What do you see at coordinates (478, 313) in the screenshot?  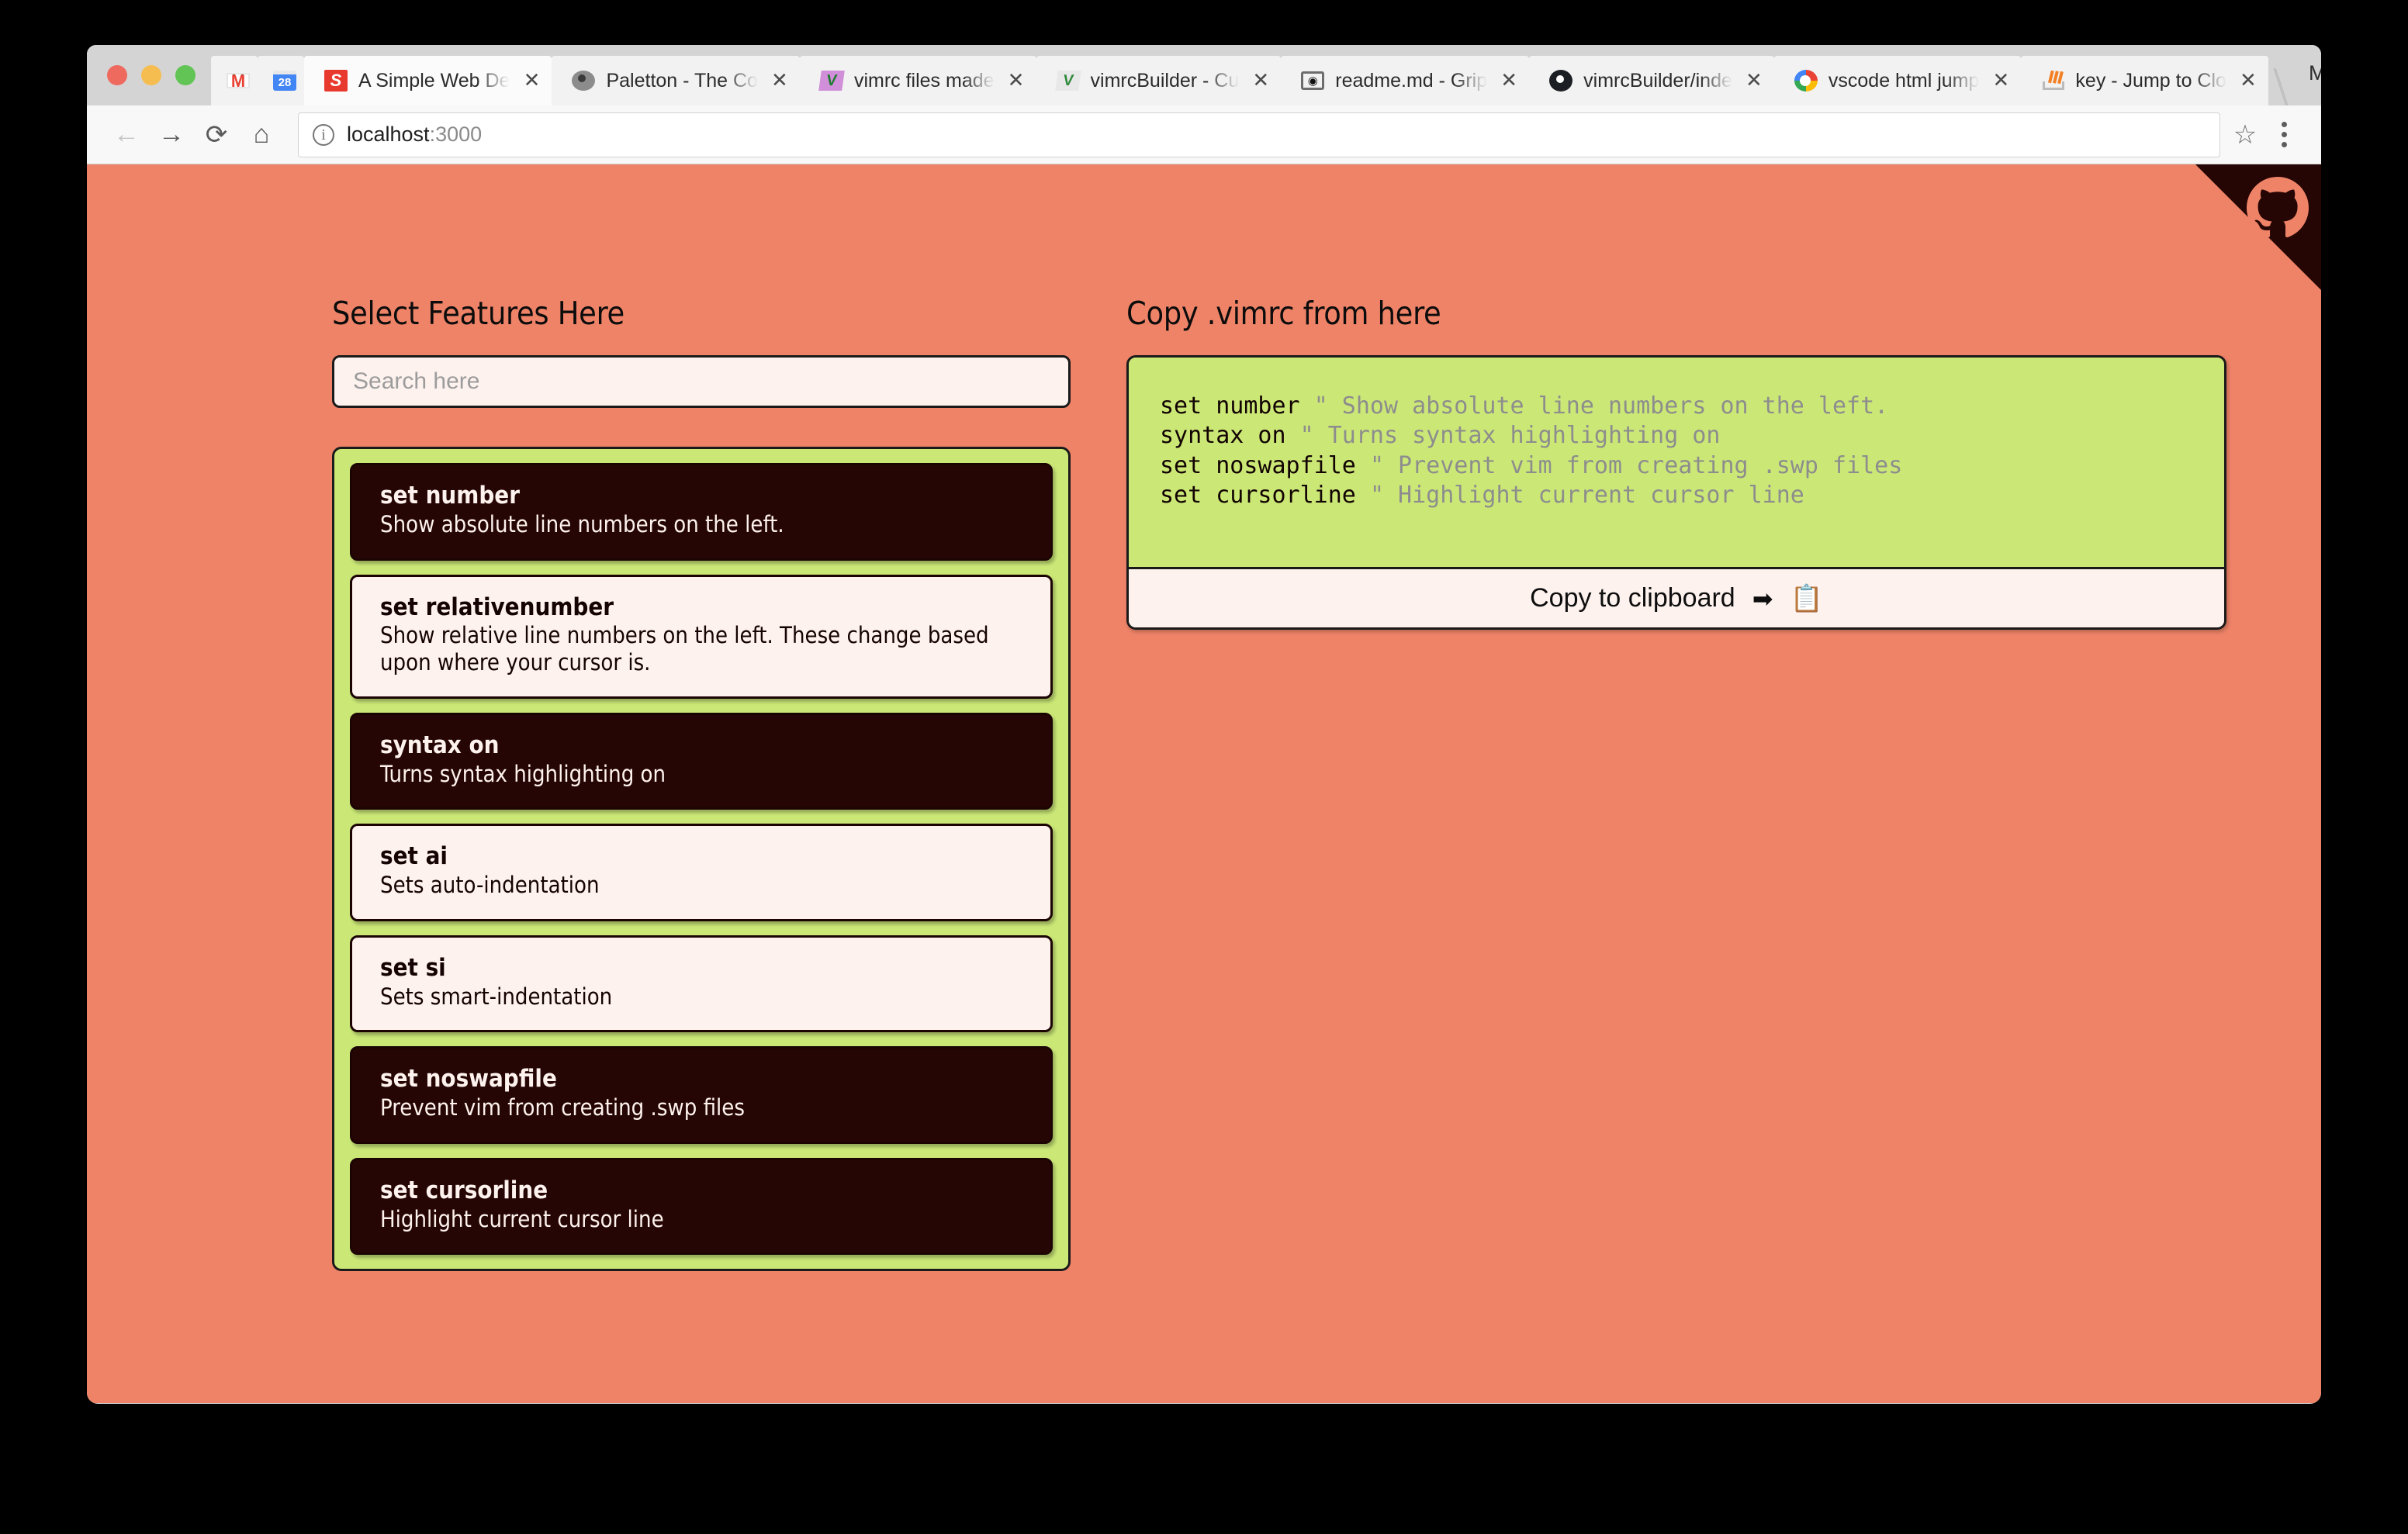 I see `select-features-title: Select Features Here` at bounding box center [478, 313].